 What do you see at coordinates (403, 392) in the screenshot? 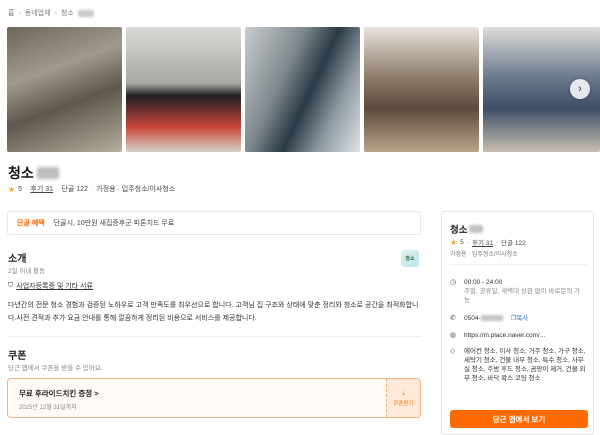
I see `download-icon: ⤓` at bounding box center [403, 392].